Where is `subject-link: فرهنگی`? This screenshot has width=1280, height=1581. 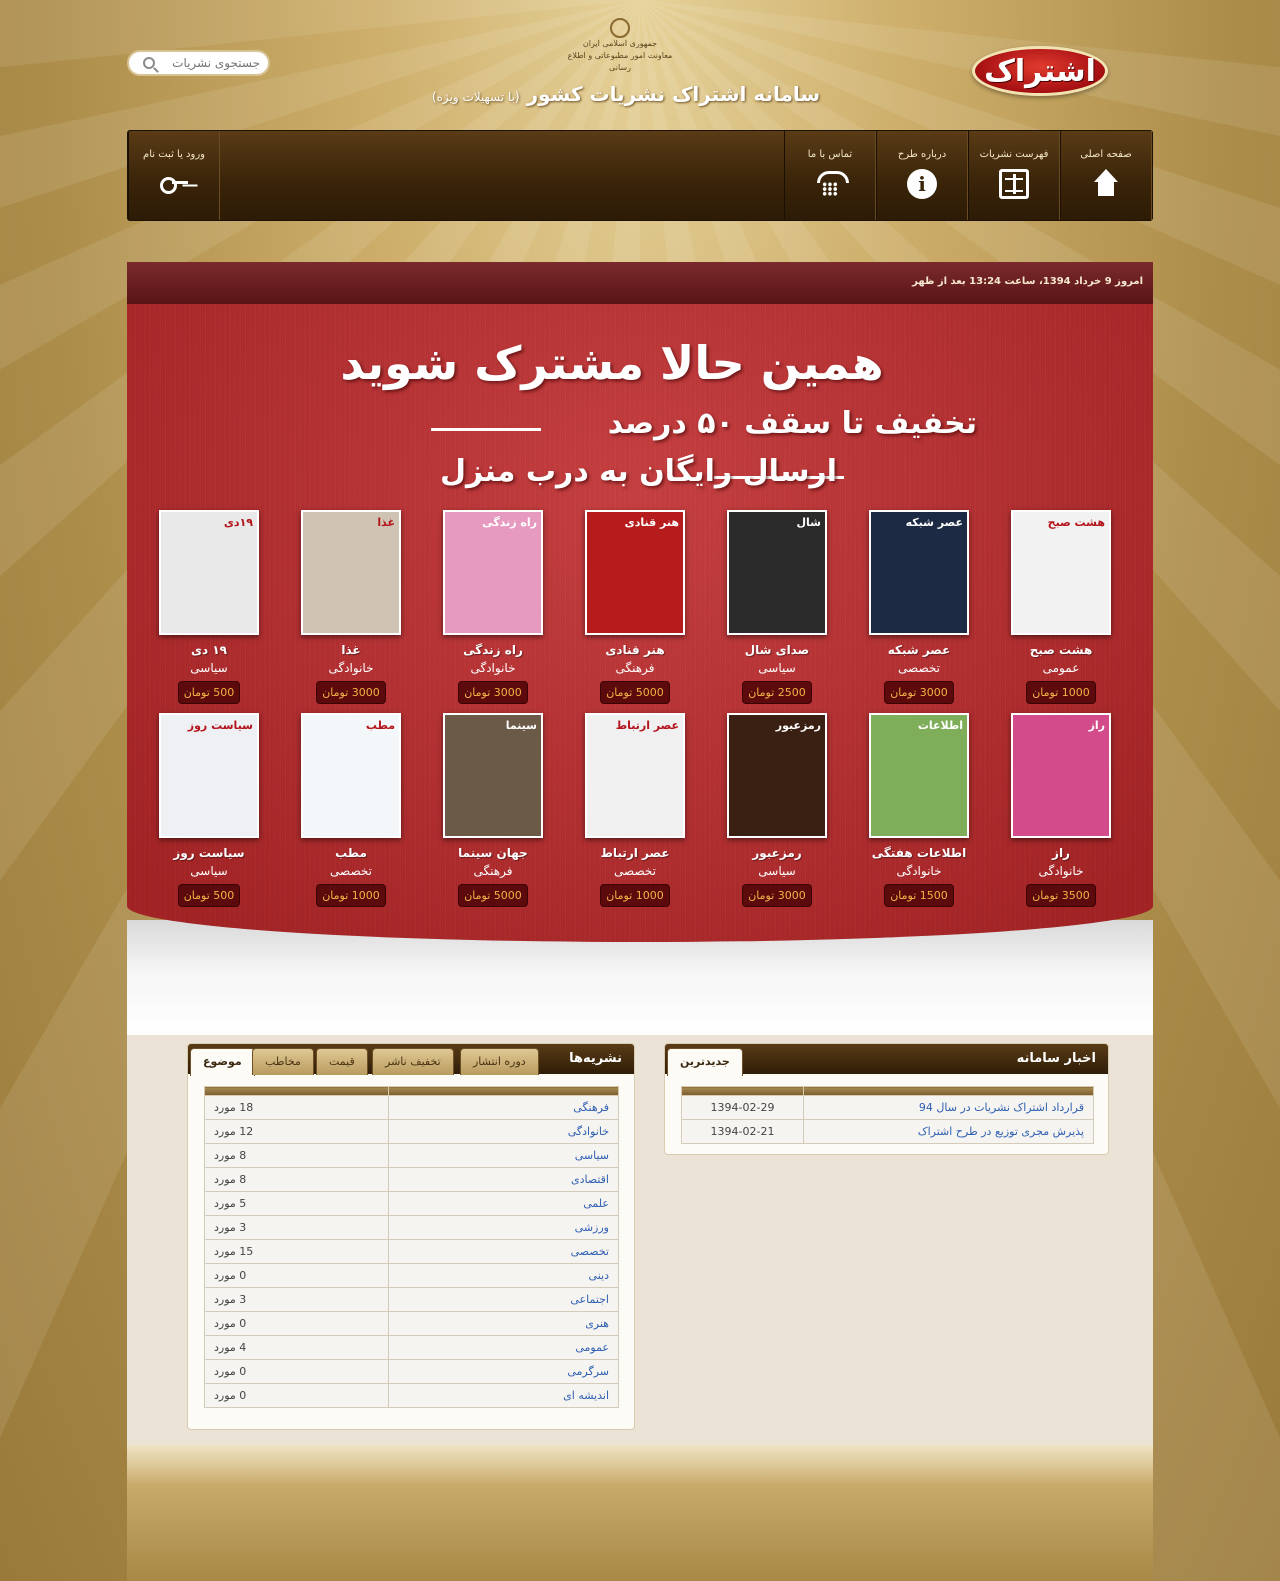
subject-link: فرهنگی is located at coordinates (503, 1107).